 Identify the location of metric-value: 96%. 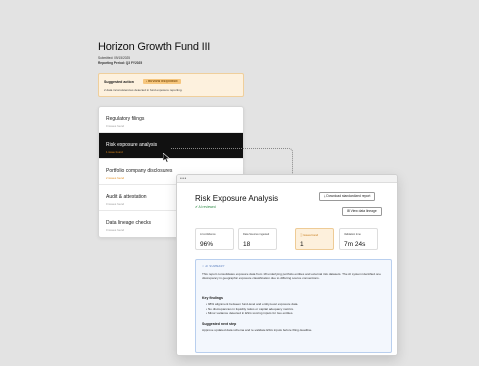
(207, 244).